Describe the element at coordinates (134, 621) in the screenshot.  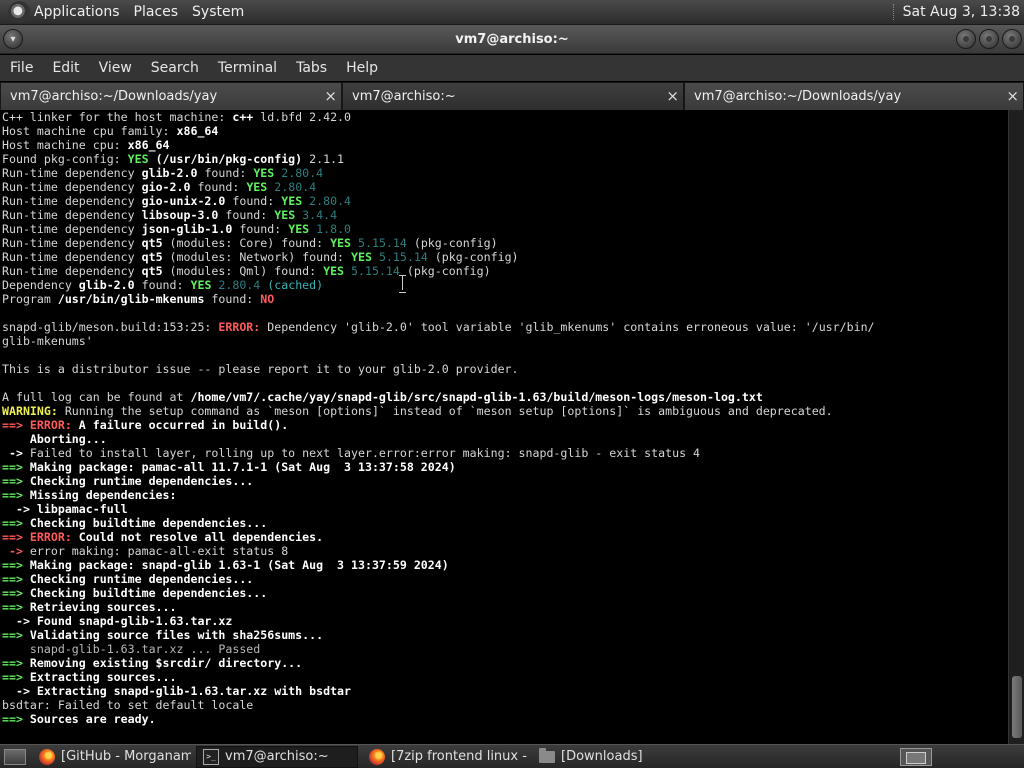
I see `terminal-text: Found snapd-glib-1.63.tar.xz` at that location.